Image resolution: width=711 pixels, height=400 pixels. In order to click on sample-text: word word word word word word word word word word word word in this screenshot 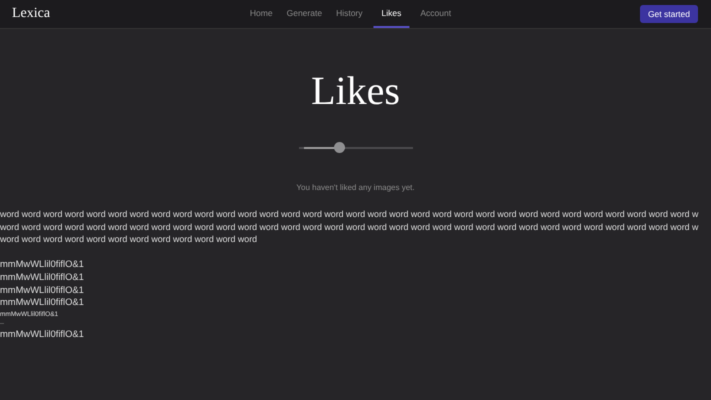, I will do `click(129, 239)`.